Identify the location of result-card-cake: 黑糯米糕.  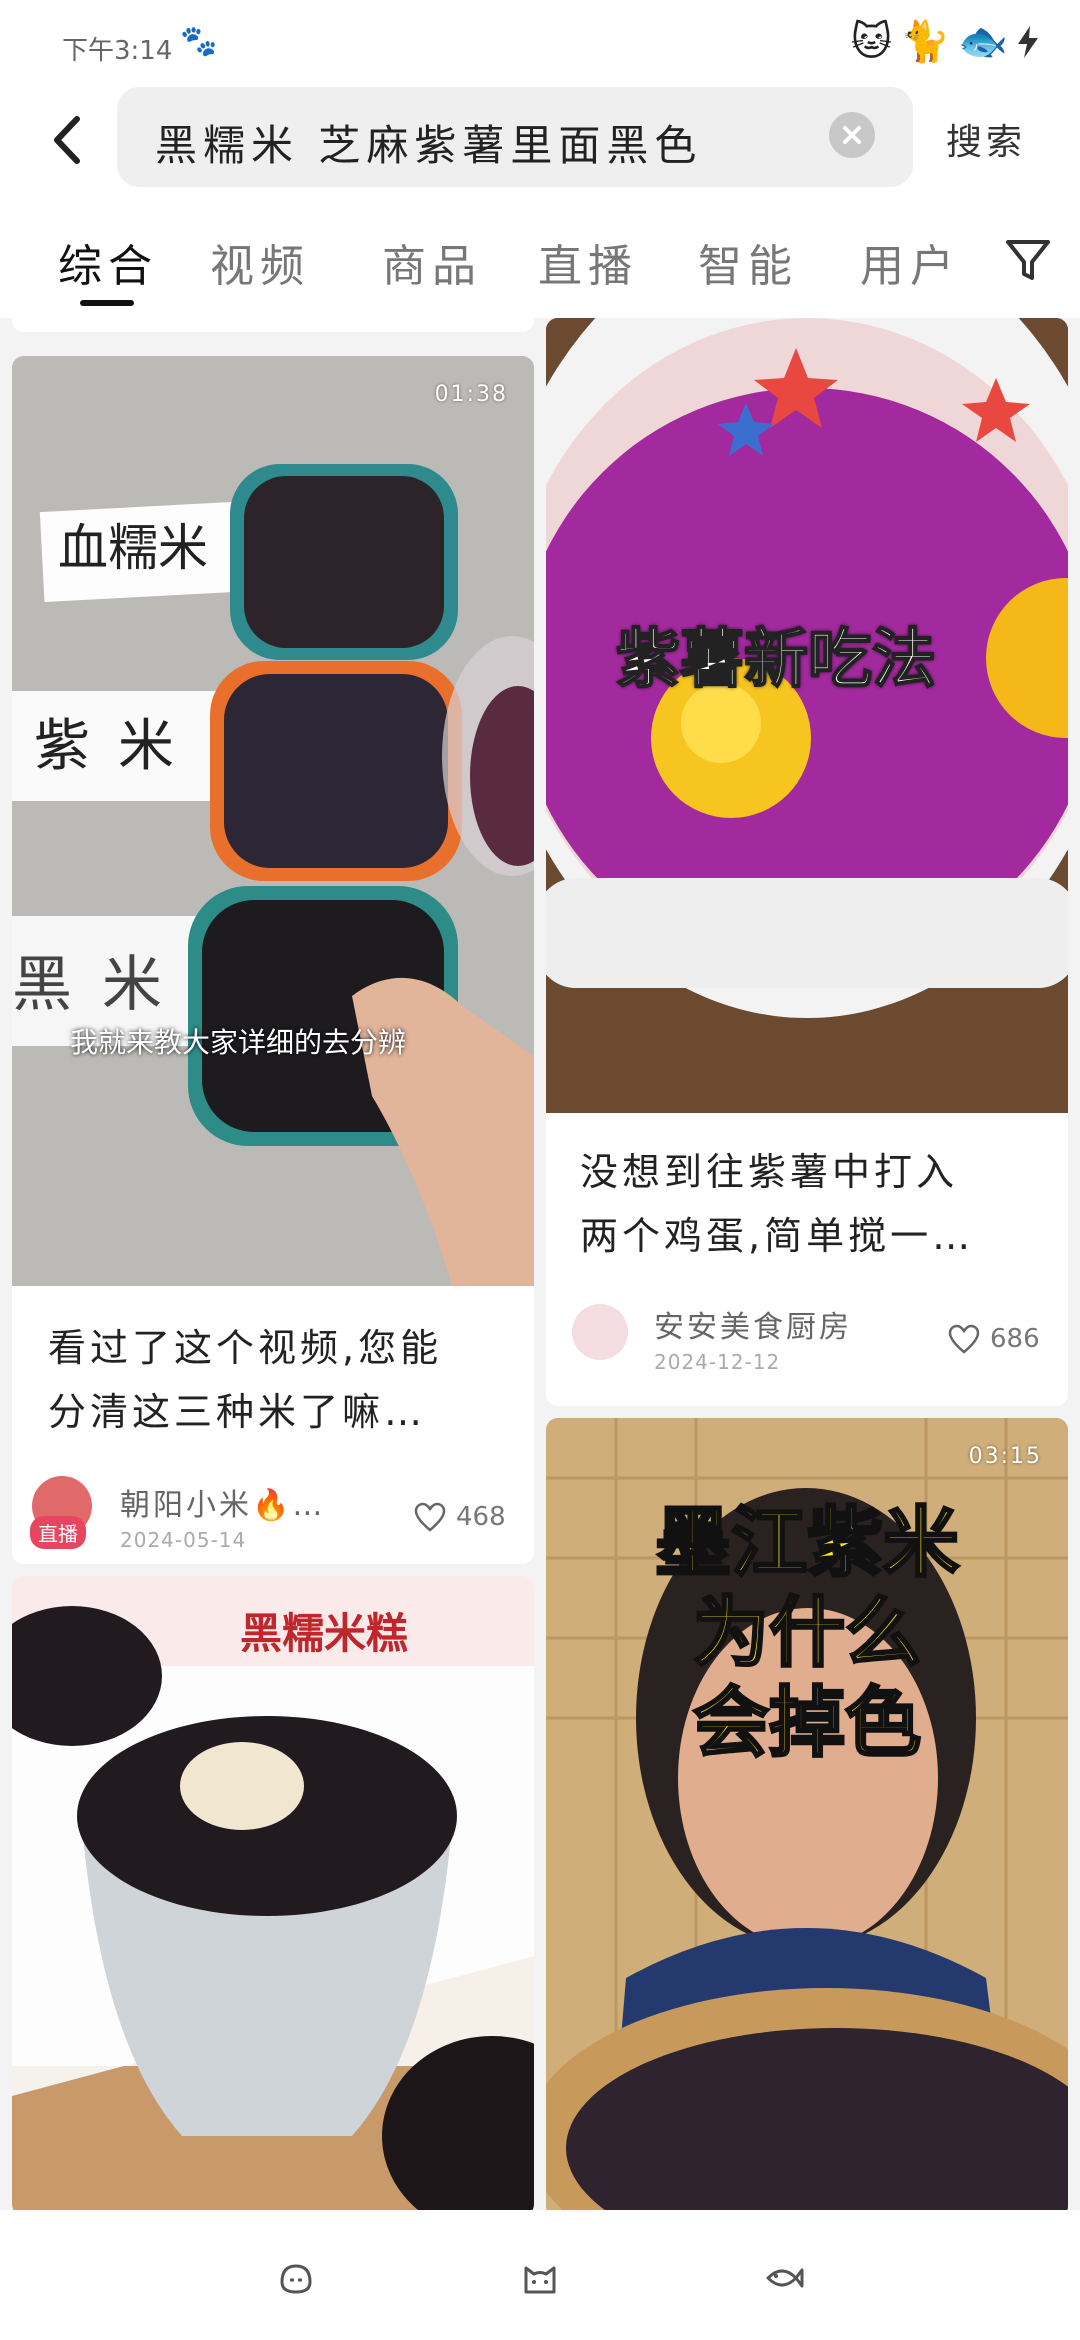
(273, 1893).